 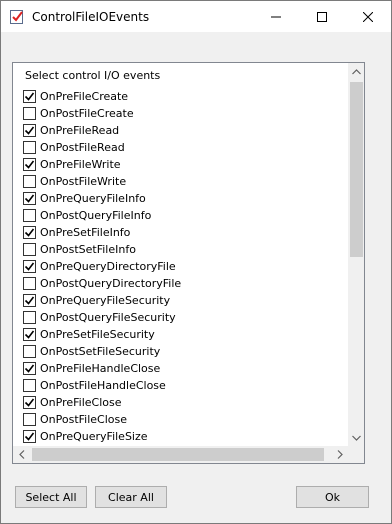 What do you see at coordinates (51, 497) in the screenshot?
I see `select-all-button: Select All` at bounding box center [51, 497].